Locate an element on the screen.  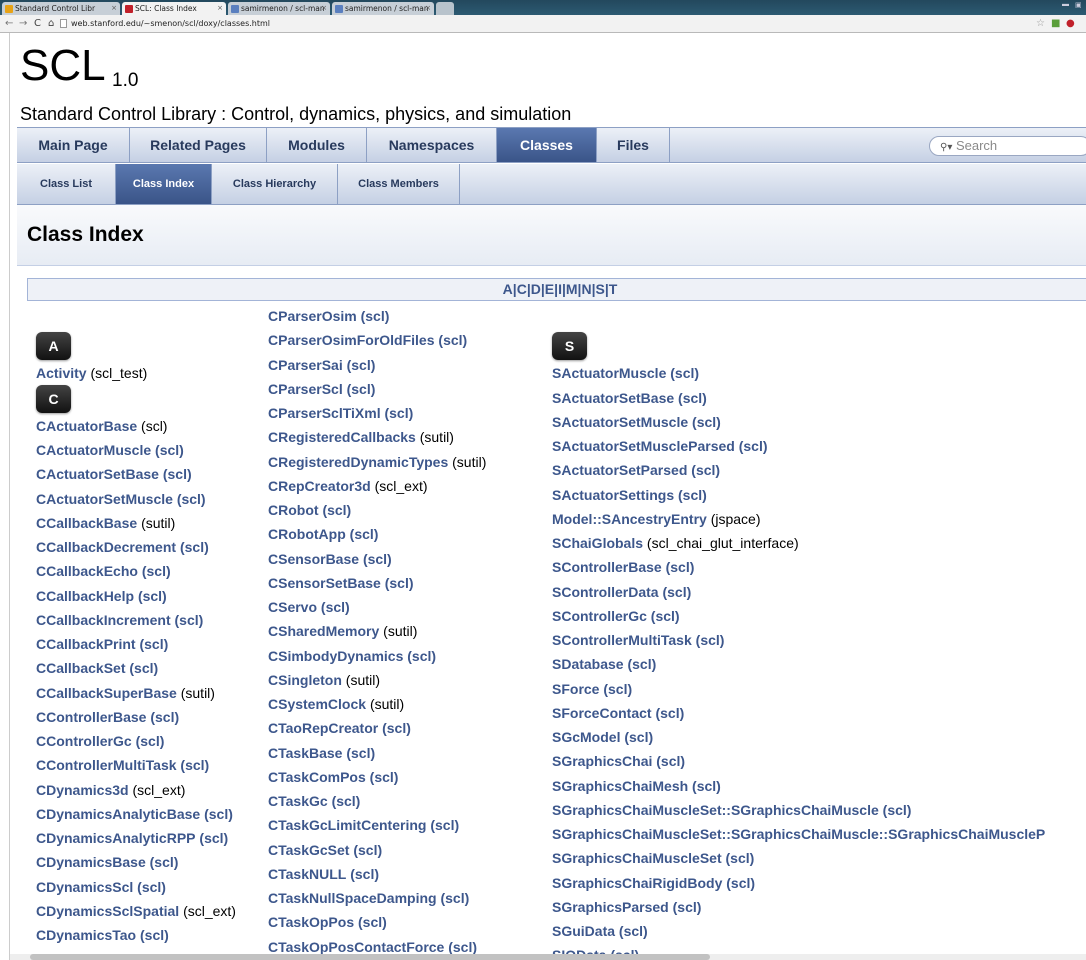
home-icon: ⌂ is located at coordinates (51, 23).